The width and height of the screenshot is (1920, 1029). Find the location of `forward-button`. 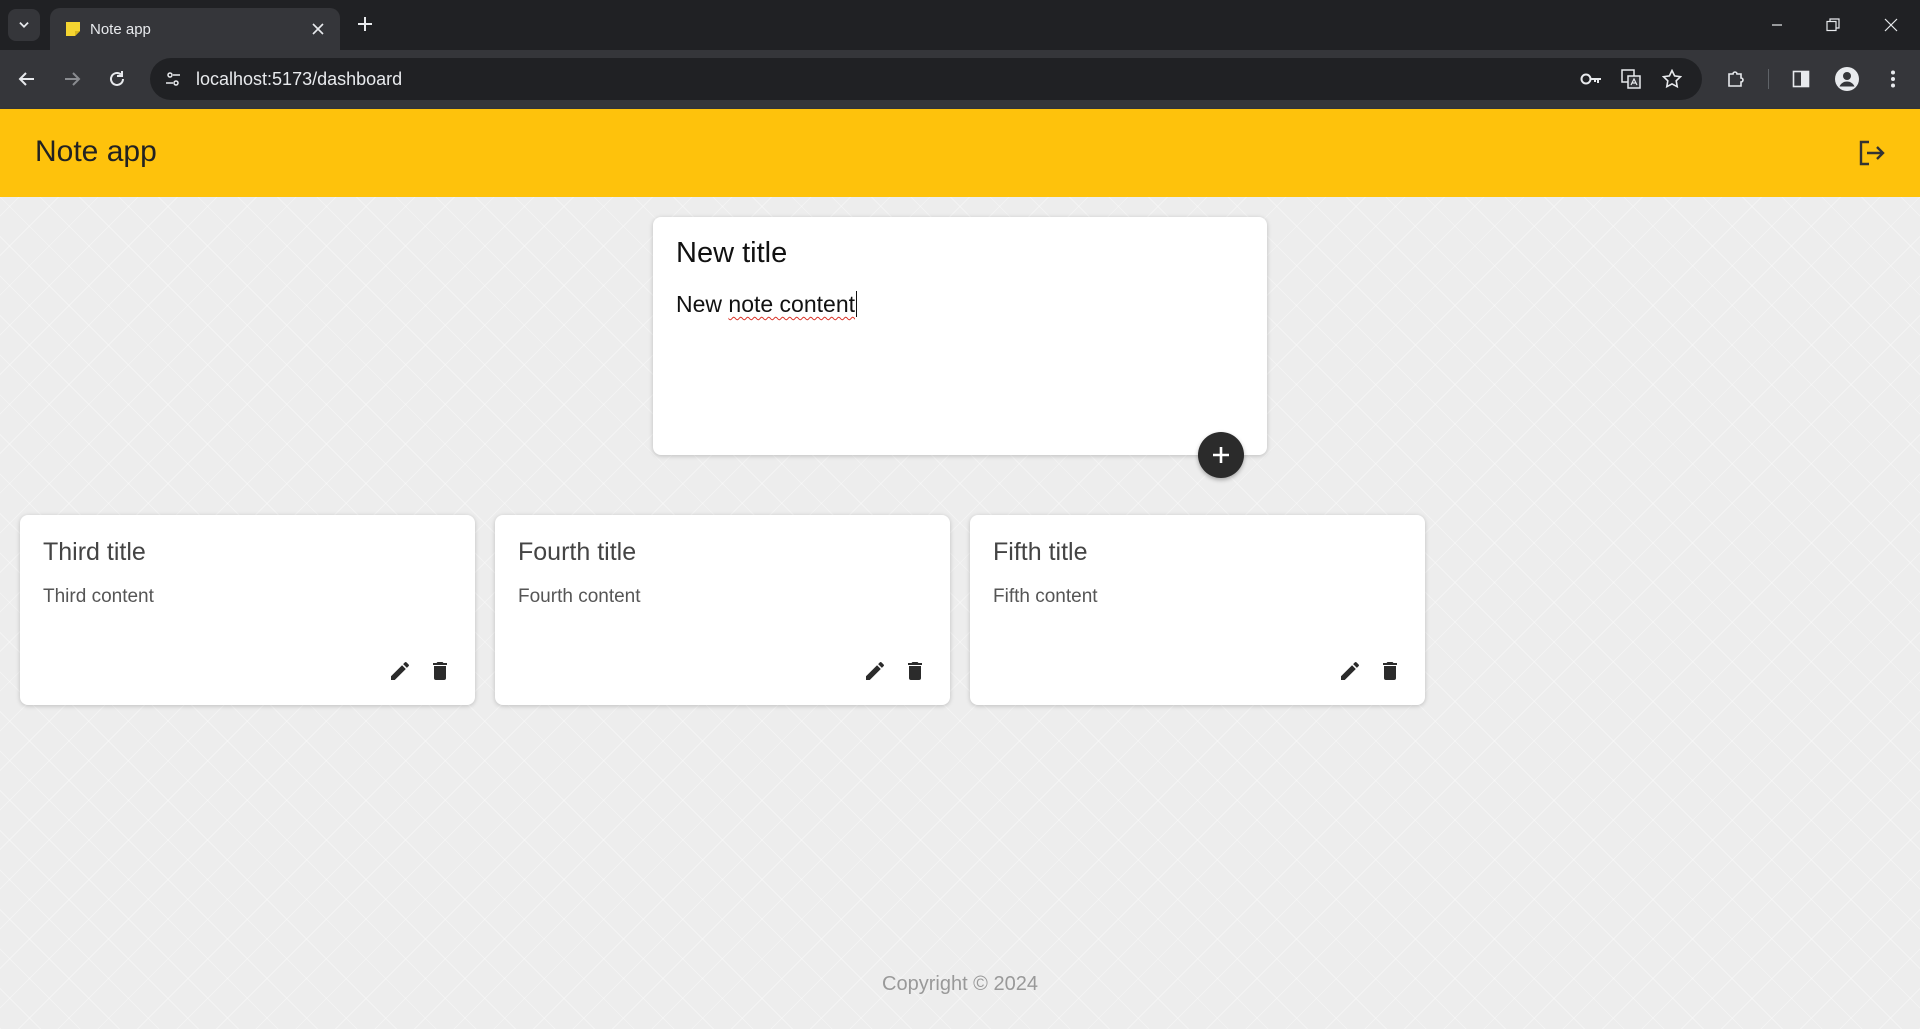

forward-button is located at coordinates (72, 79).